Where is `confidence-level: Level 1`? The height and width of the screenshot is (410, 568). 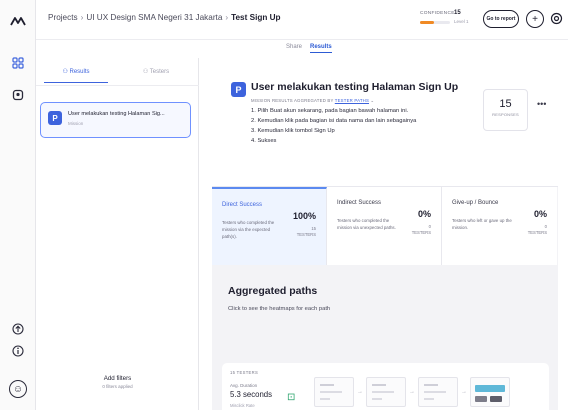
confidence-level: Level 1 is located at coordinates (461, 21).